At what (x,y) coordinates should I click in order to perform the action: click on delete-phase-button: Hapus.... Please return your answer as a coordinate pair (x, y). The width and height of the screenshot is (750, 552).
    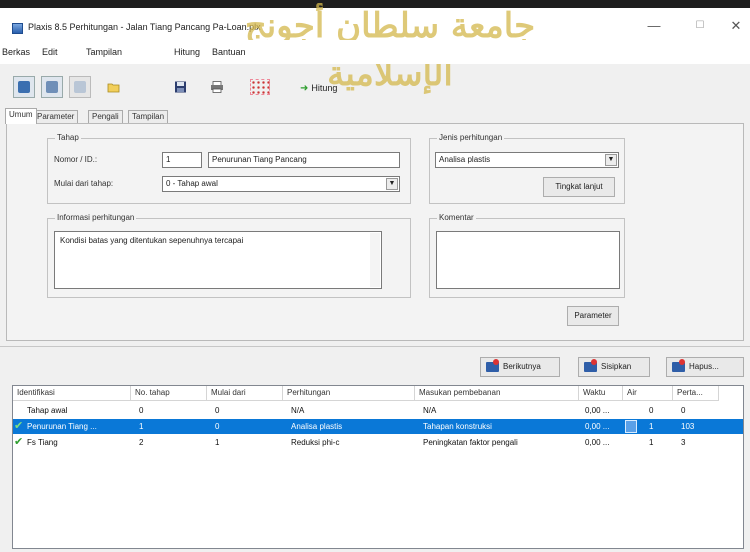
    Looking at the image, I should click on (705, 367).